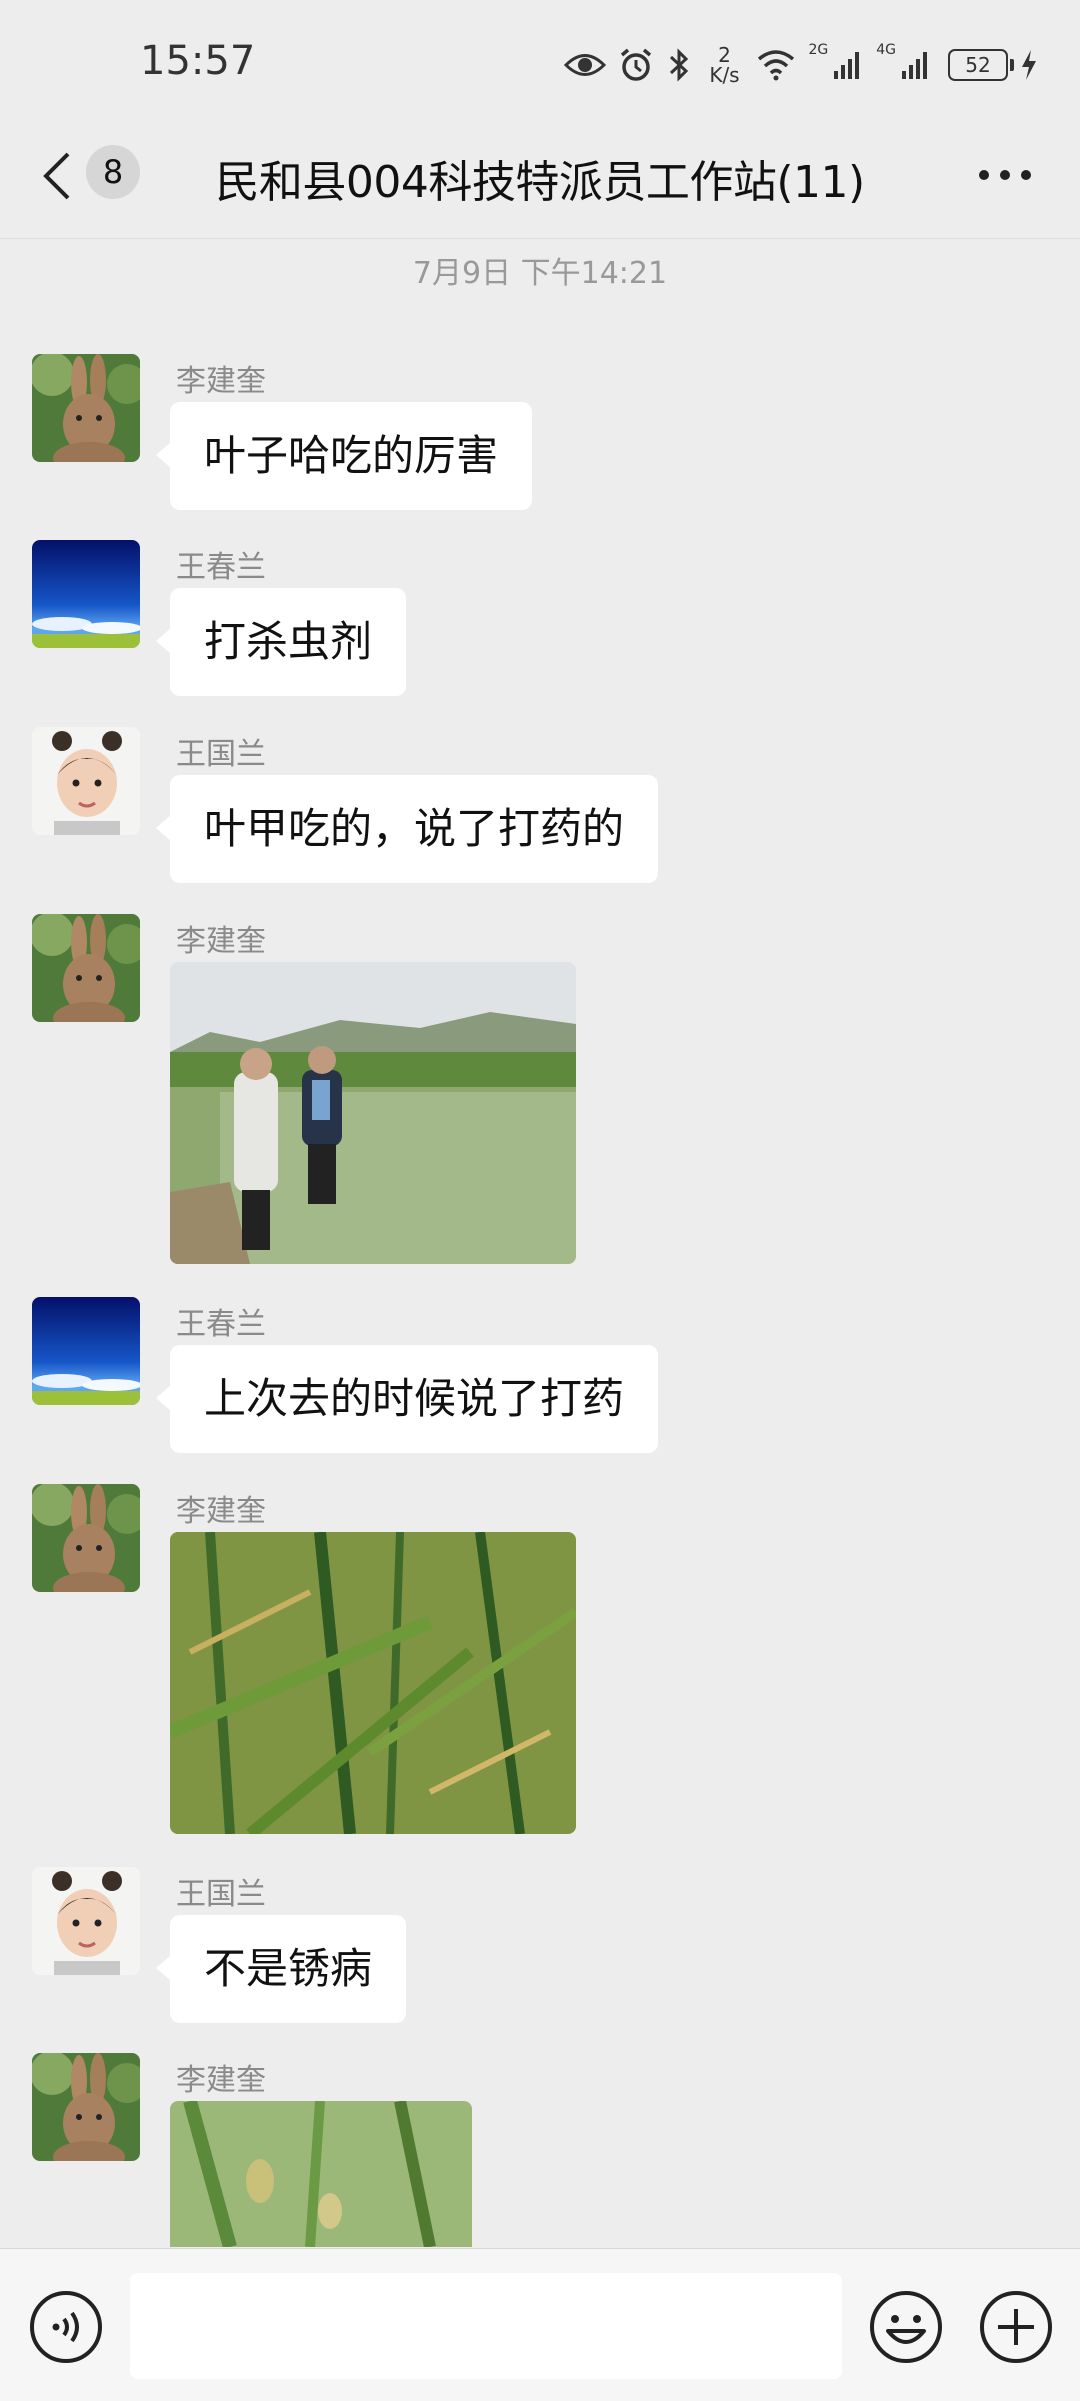  I want to click on status-time: 15:57, so click(198, 61).